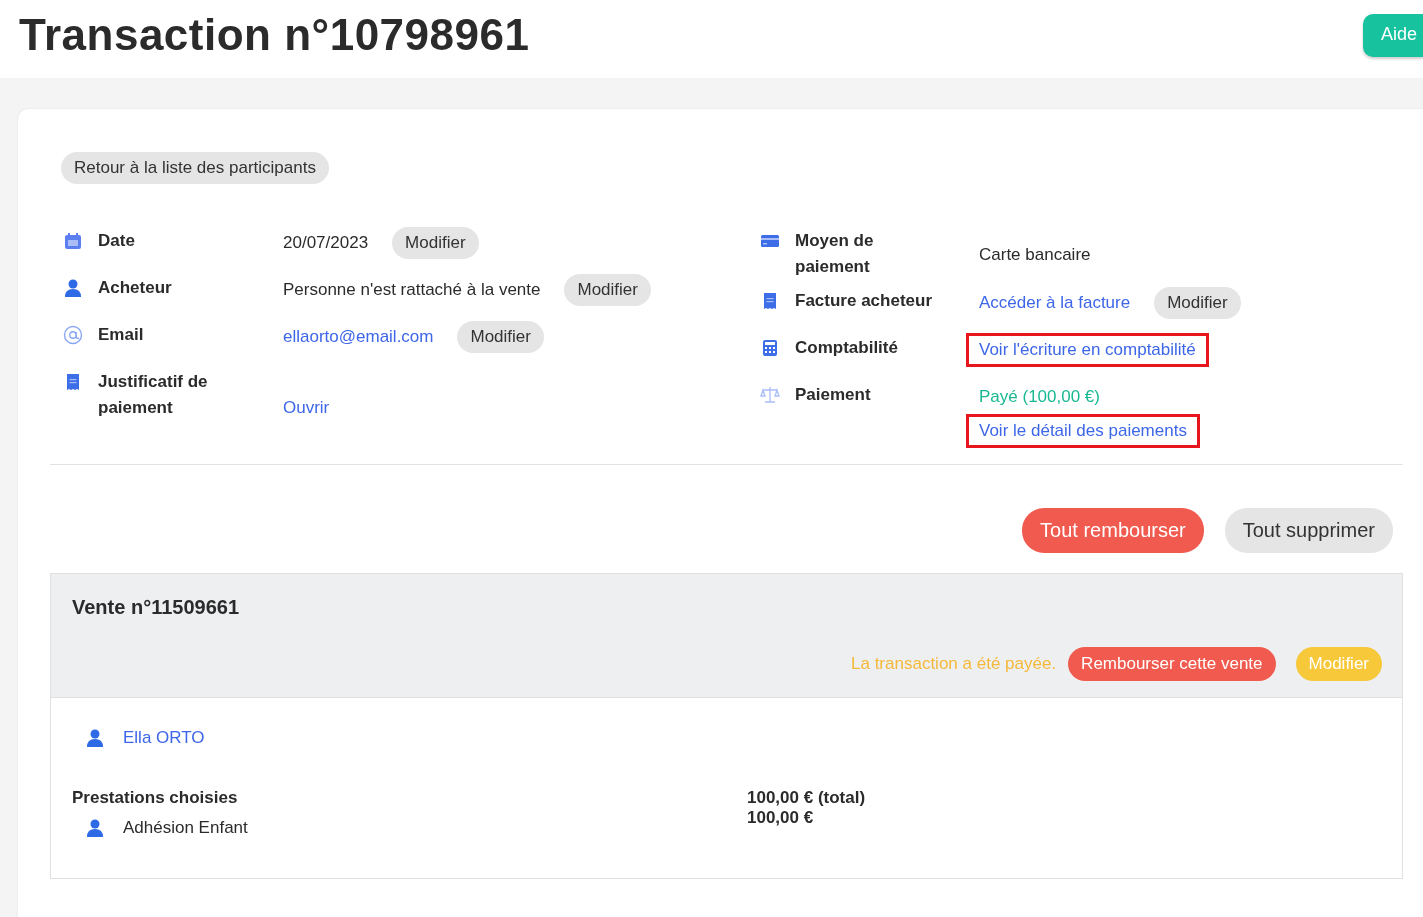 The height and width of the screenshot is (917, 1423). What do you see at coordinates (1083, 430) in the screenshot?
I see `payment-details-link: Voir le détail des paiements` at bounding box center [1083, 430].